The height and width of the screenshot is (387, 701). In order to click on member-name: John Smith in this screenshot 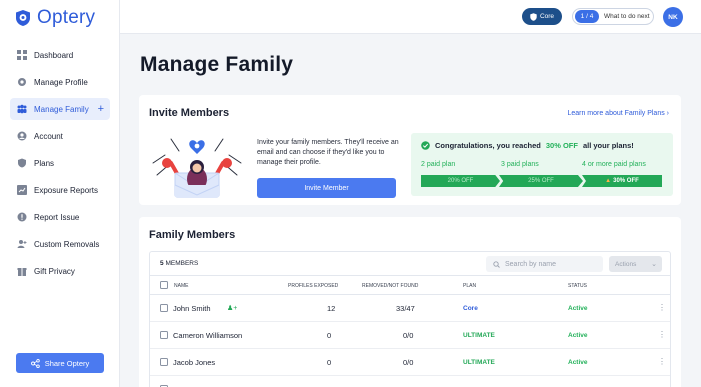, I will do `click(192, 308)`.